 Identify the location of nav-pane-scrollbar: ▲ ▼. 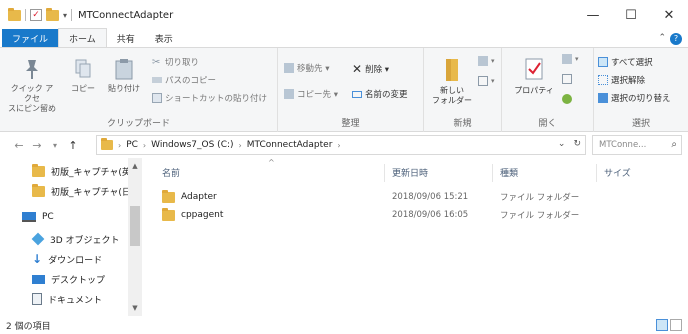
(135, 237).